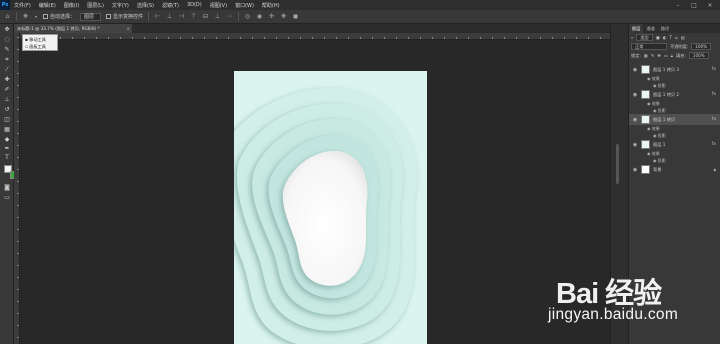 Image resolution: width=720 pixels, height=344 pixels. Describe the element at coordinates (7, 110) in the screenshot. I see `history-brush-icon: ↺` at that location.